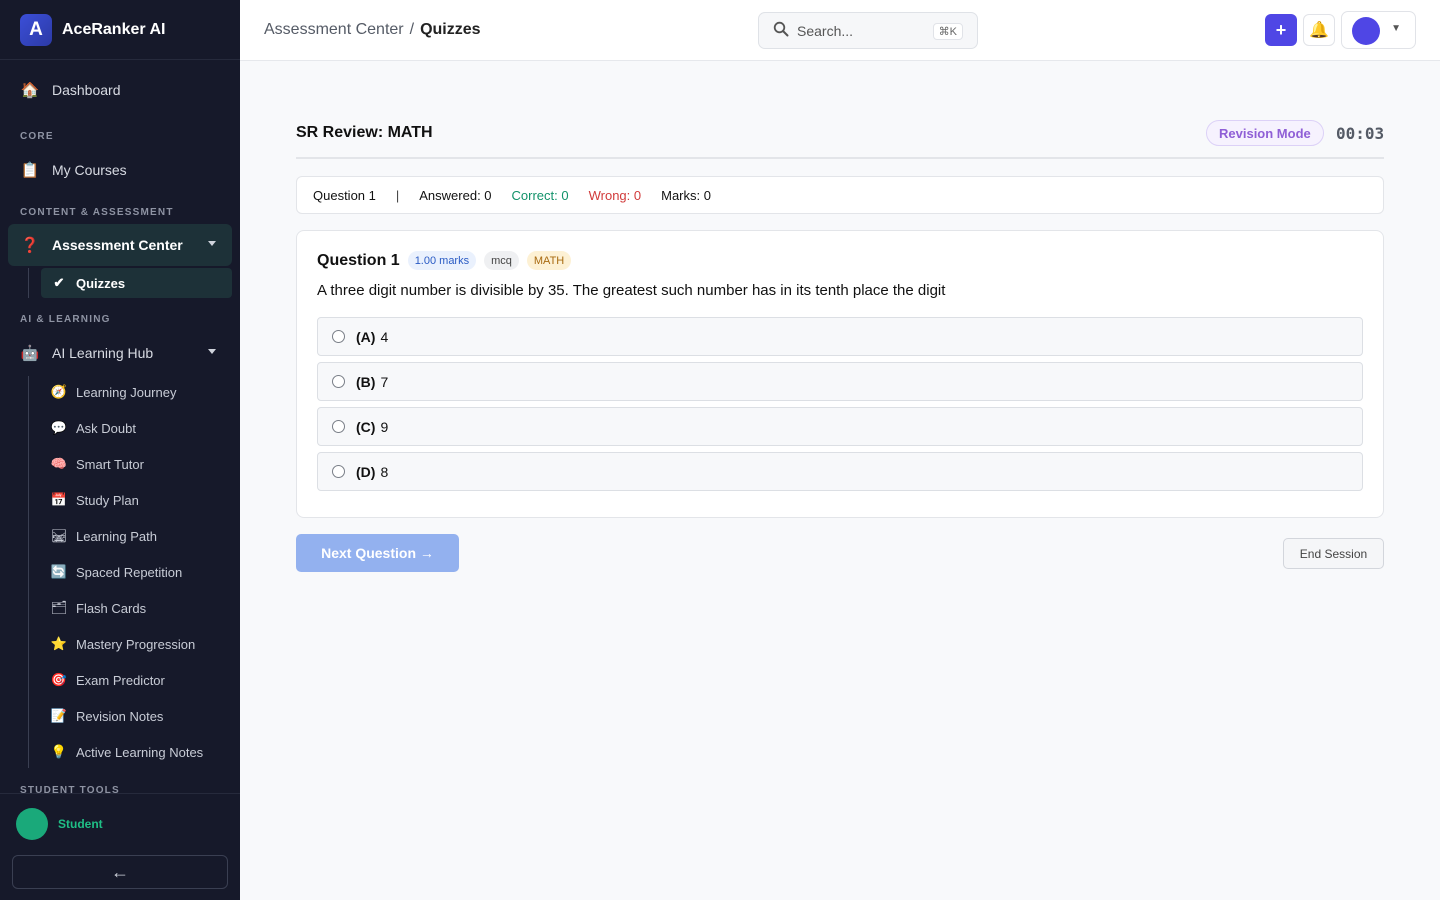  I want to click on marks-badge: 1.00 marks, so click(442, 260).